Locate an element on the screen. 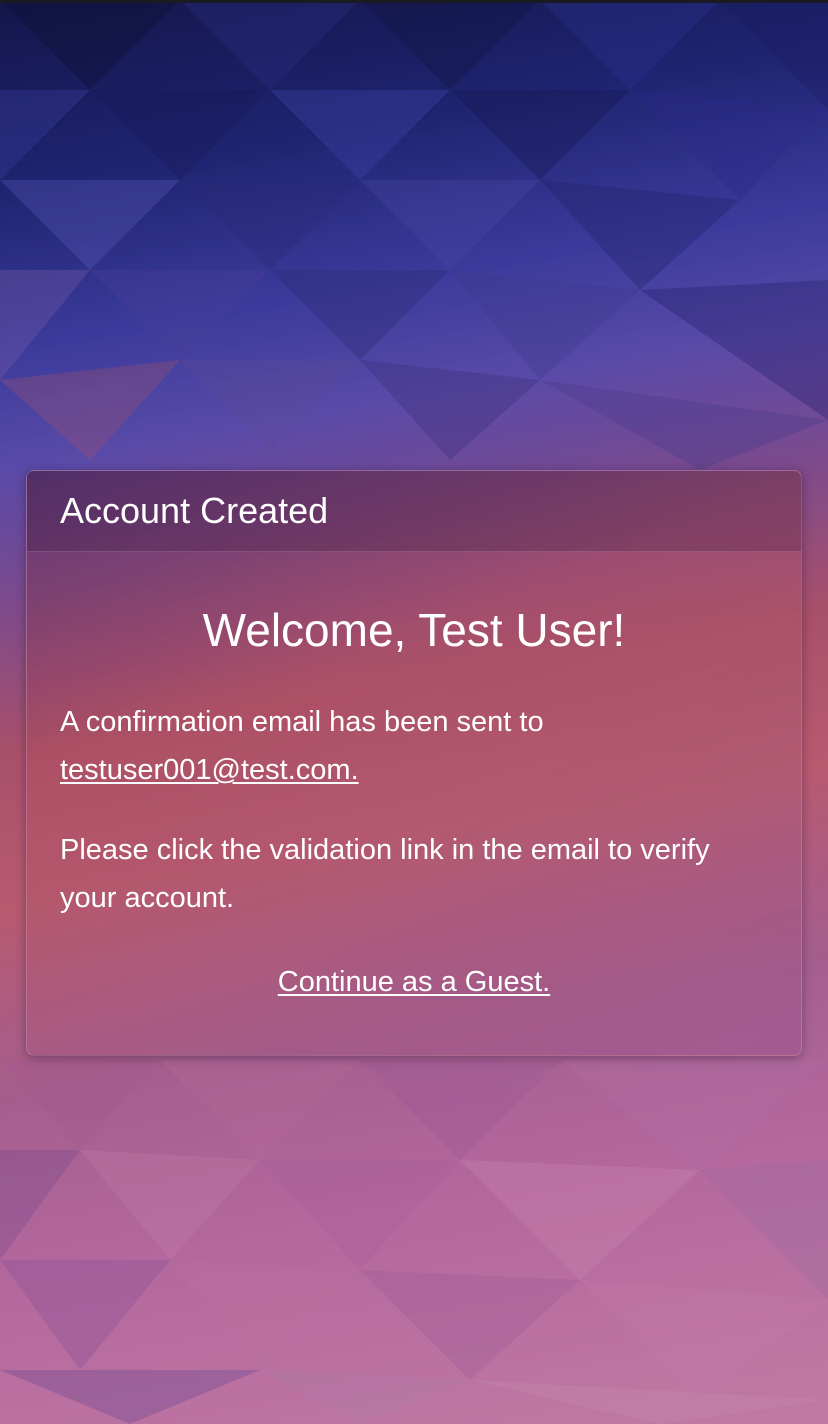 Image resolution: width=828 pixels, height=1424 pixels. status-bar-strip is located at coordinates (414, 1).